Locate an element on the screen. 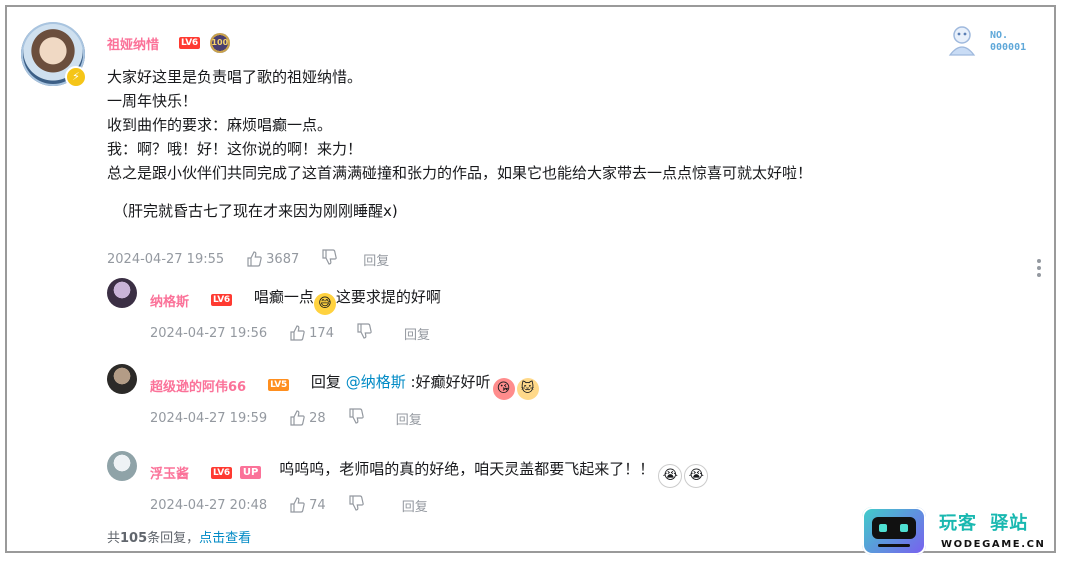 The width and height of the screenshot is (1065, 561). like-button: 28 is located at coordinates (307, 418).